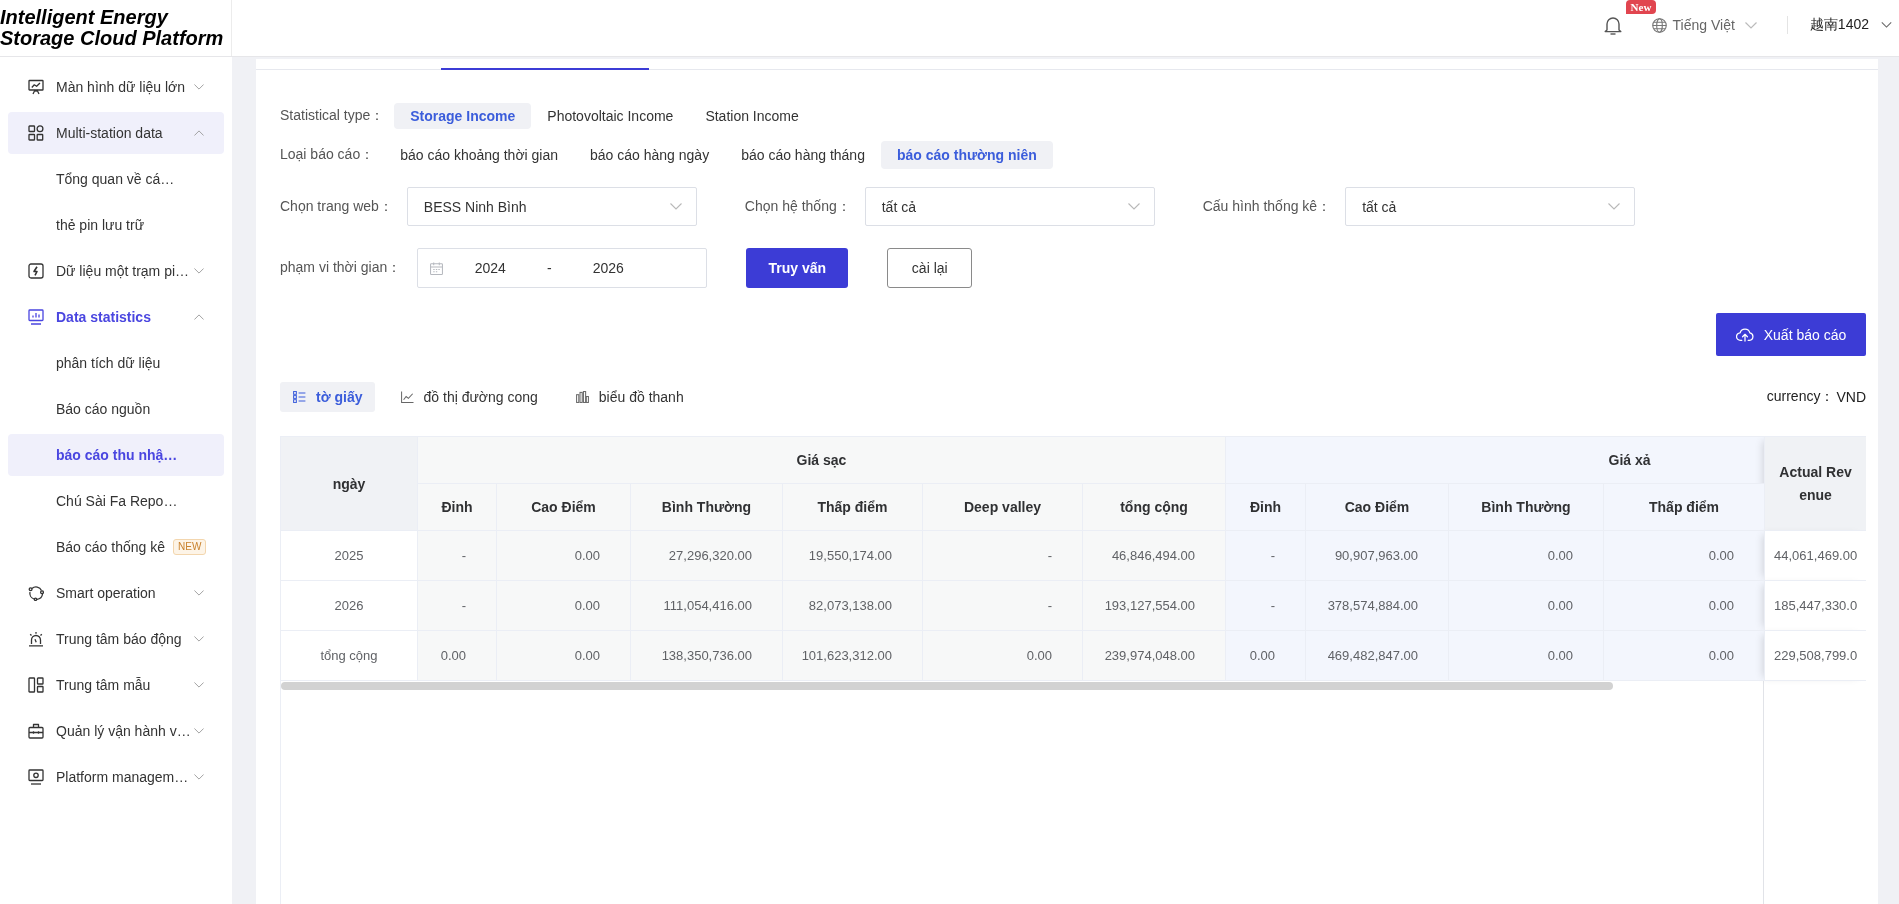 The height and width of the screenshot is (904, 1899). I want to click on table-cell: 2025, so click(349, 555).